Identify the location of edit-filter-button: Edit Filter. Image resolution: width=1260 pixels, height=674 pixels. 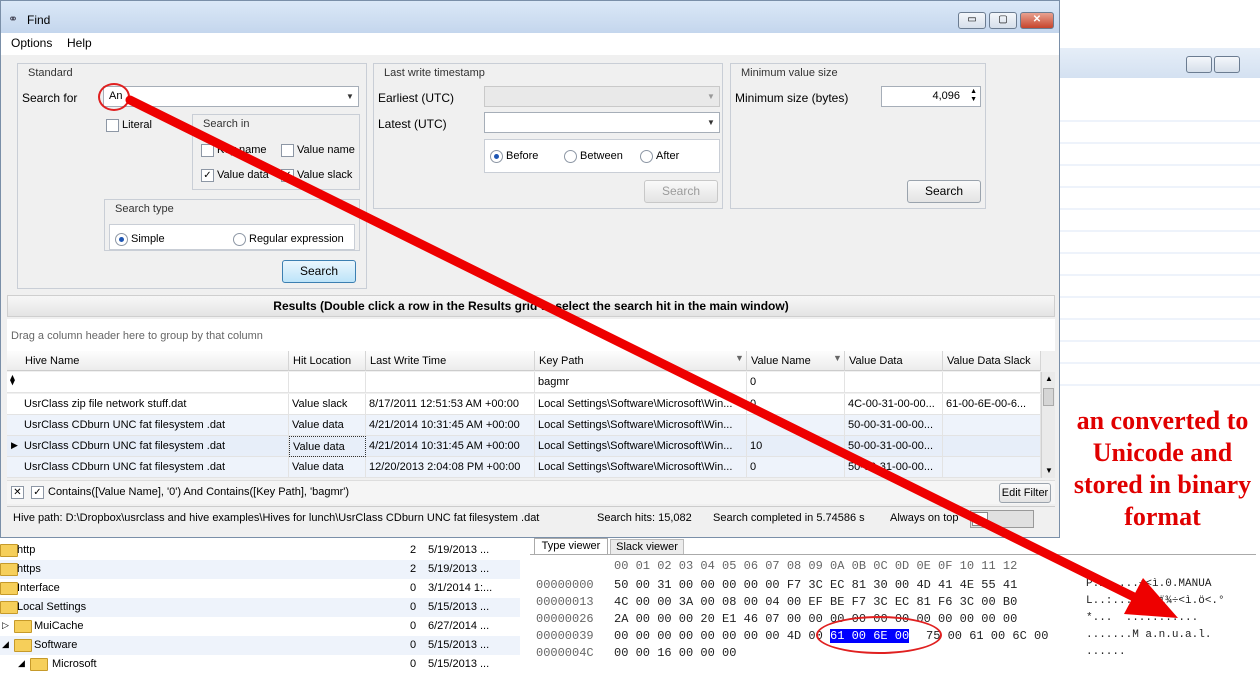
(1025, 493).